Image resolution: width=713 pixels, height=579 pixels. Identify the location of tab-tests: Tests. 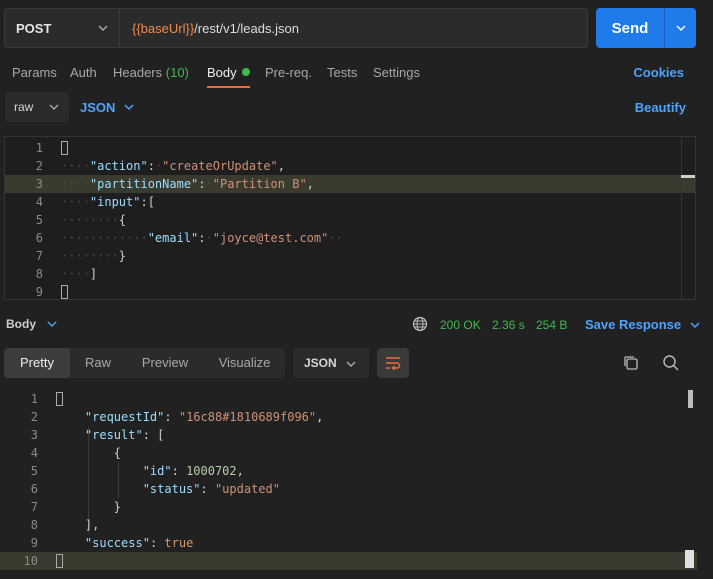
(342, 72).